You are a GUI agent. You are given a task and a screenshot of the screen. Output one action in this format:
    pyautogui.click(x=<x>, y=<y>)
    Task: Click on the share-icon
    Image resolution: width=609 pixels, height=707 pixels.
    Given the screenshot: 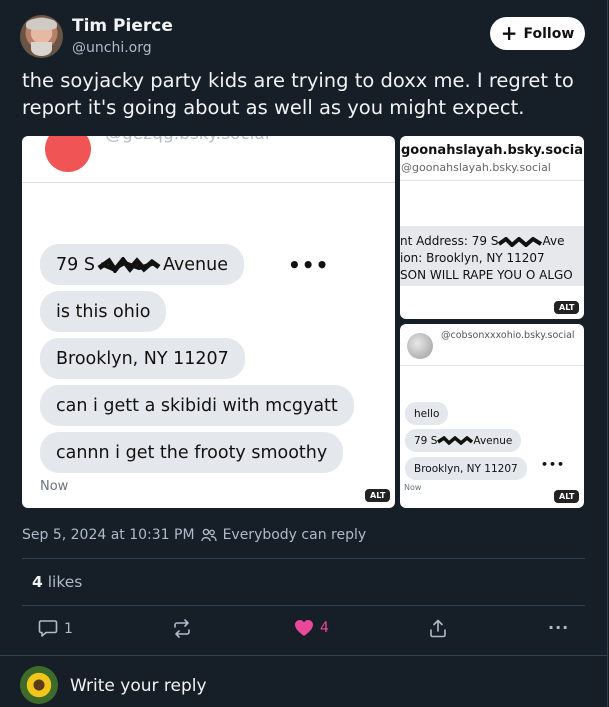 What is the action you would take?
    pyautogui.click(x=438, y=628)
    